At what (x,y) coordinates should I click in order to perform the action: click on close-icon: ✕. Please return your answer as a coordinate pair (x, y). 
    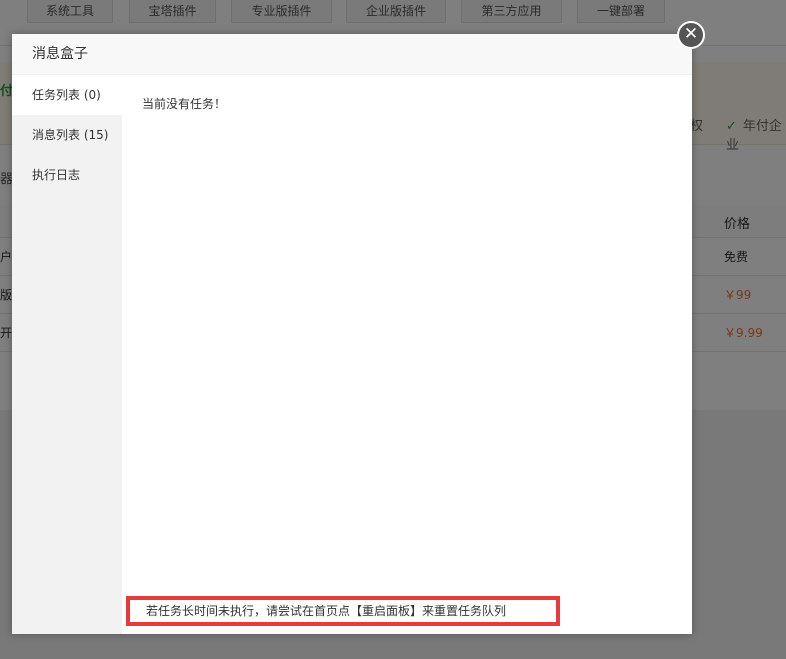
    Looking at the image, I should click on (691, 35).